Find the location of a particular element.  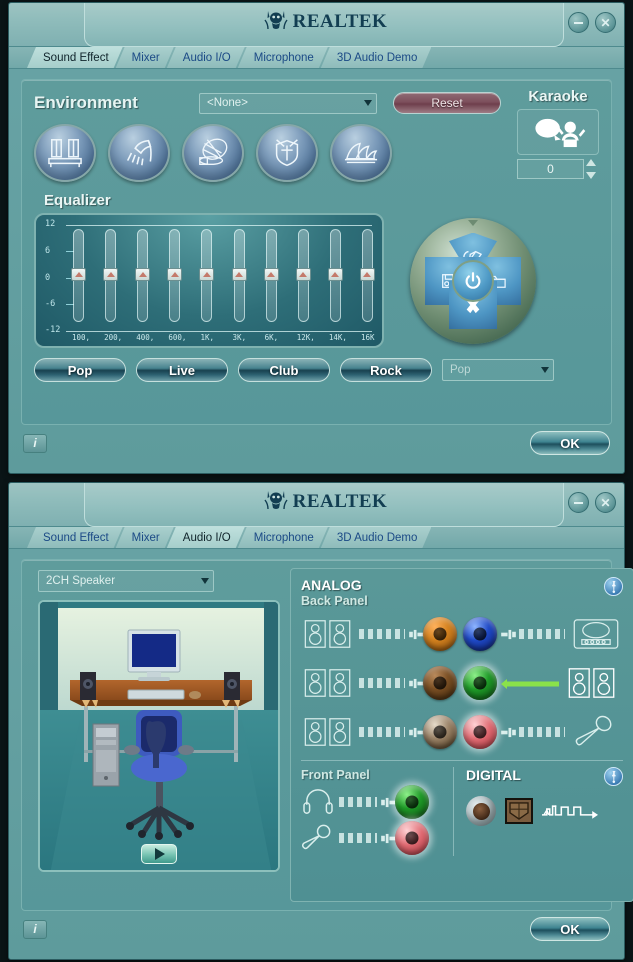

padded-cell-icon is located at coordinates (287, 153).